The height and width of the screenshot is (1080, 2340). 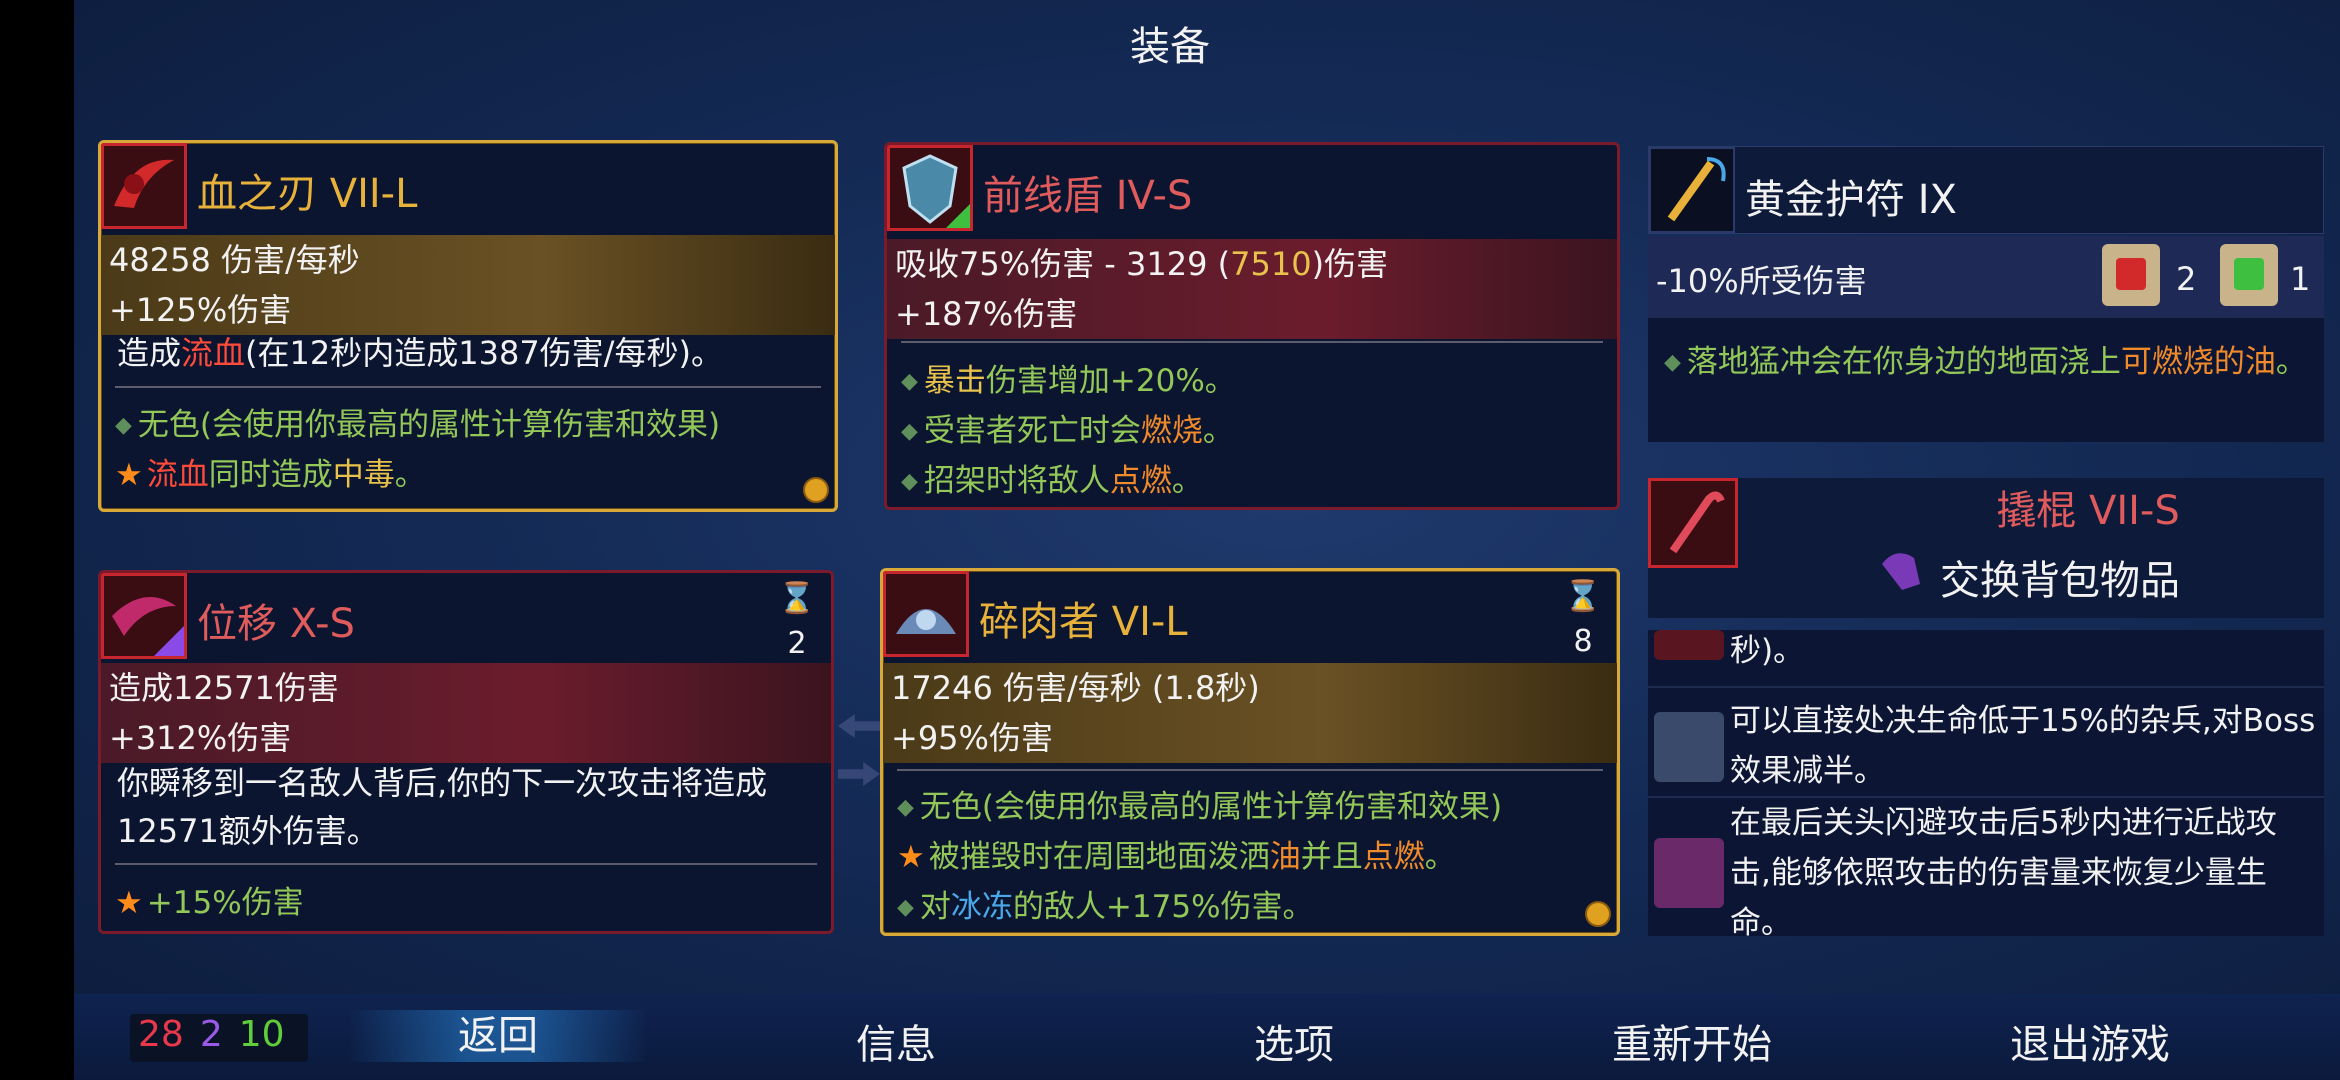 I want to click on brutality-scroll-count: 2, so click(x=2186, y=279).